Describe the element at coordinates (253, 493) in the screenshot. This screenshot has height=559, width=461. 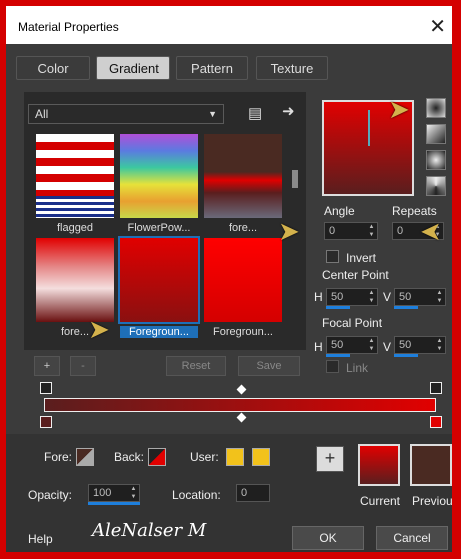
I see `location-input: 0` at that location.